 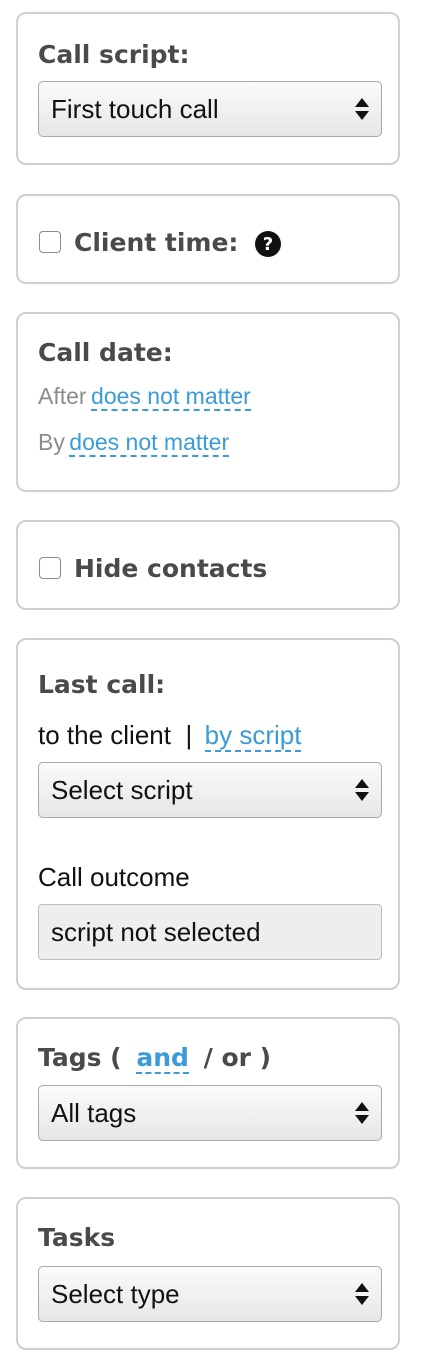 I want to click on tasks-select: Select type, so click(x=210, y=1294).